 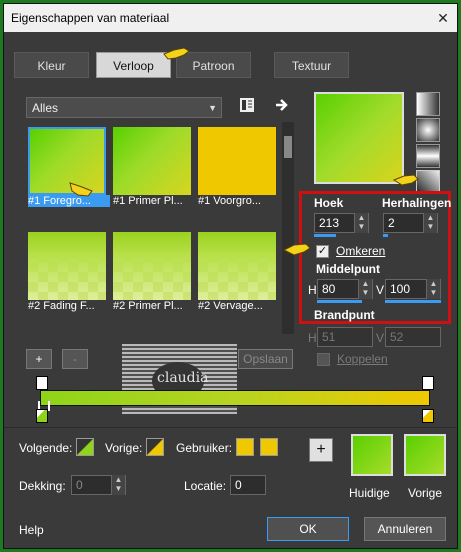 What do you see at coordinates (410, 223) in the screenshot?
I see `herhalingen-field: 2 ▲ ▼` at bounding box center [410, 223].